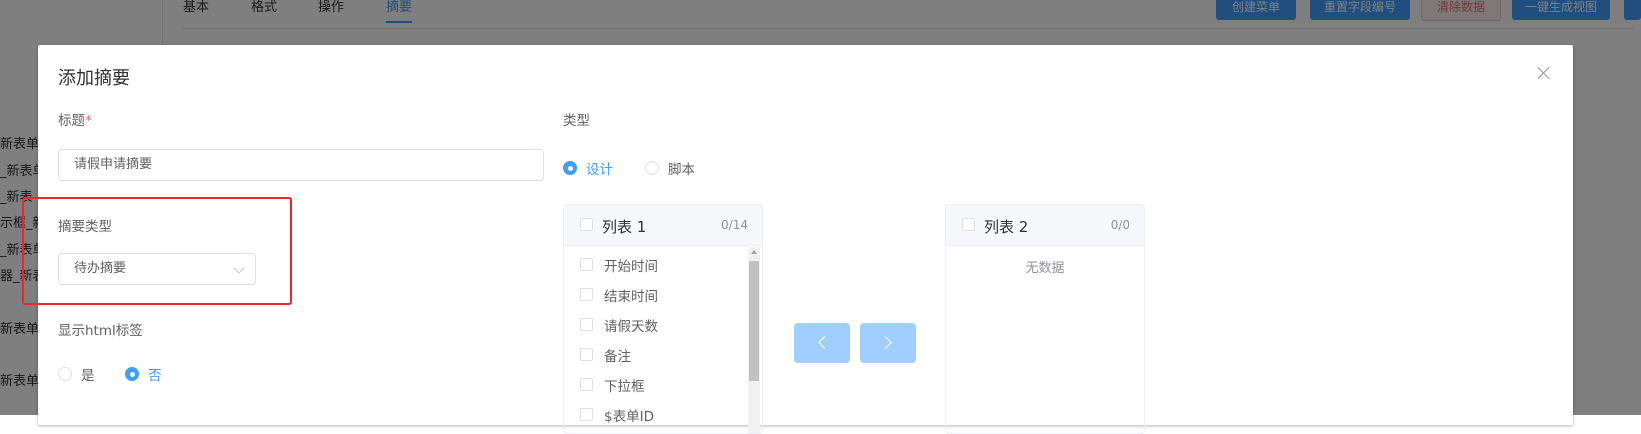 Image resolution: width=1641 pixels, height=434 pixels. What do you see at coordinates (1544, 73) in the screenshot?
I see `close-icon` at bounding box center [1544, 73].